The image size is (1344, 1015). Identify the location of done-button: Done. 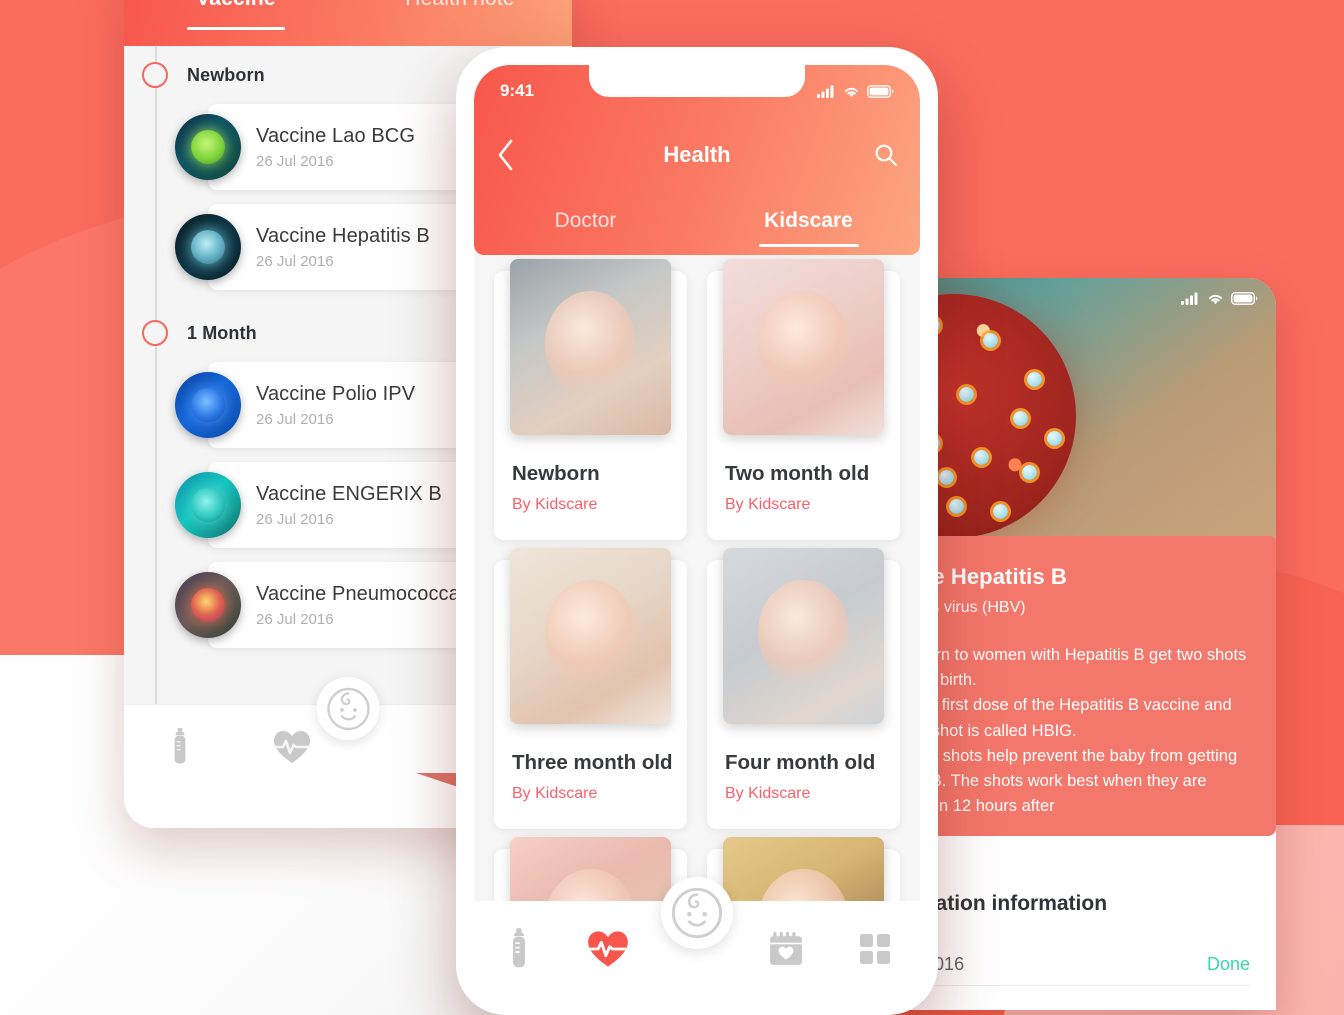
(1228, 964).